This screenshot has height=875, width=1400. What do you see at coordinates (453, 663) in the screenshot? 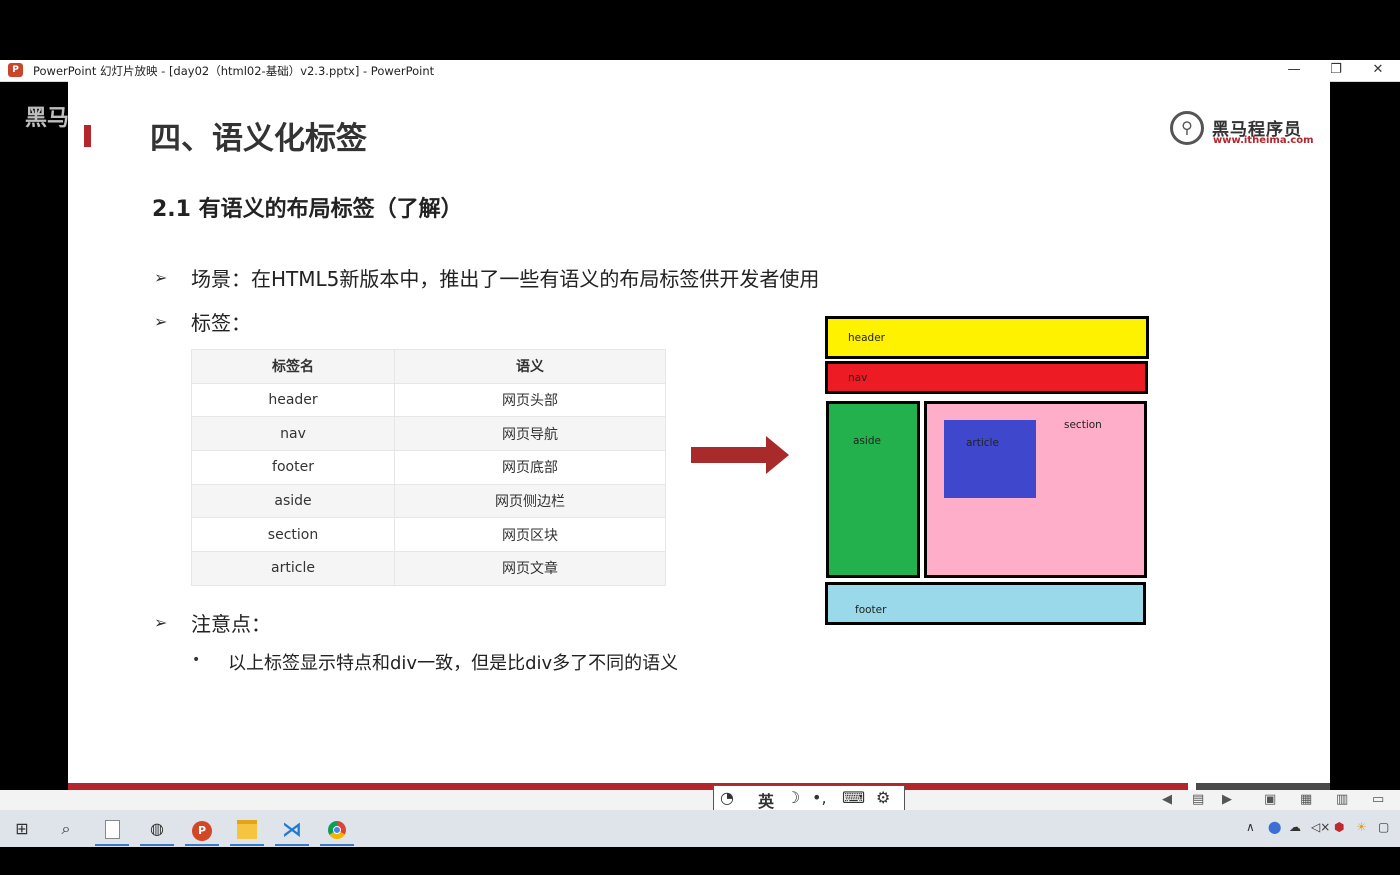
I see `sub-bullet-text: 以上标签显示特点和div一致，但是比div多了不同的语义` at bounding box center [453, 663].